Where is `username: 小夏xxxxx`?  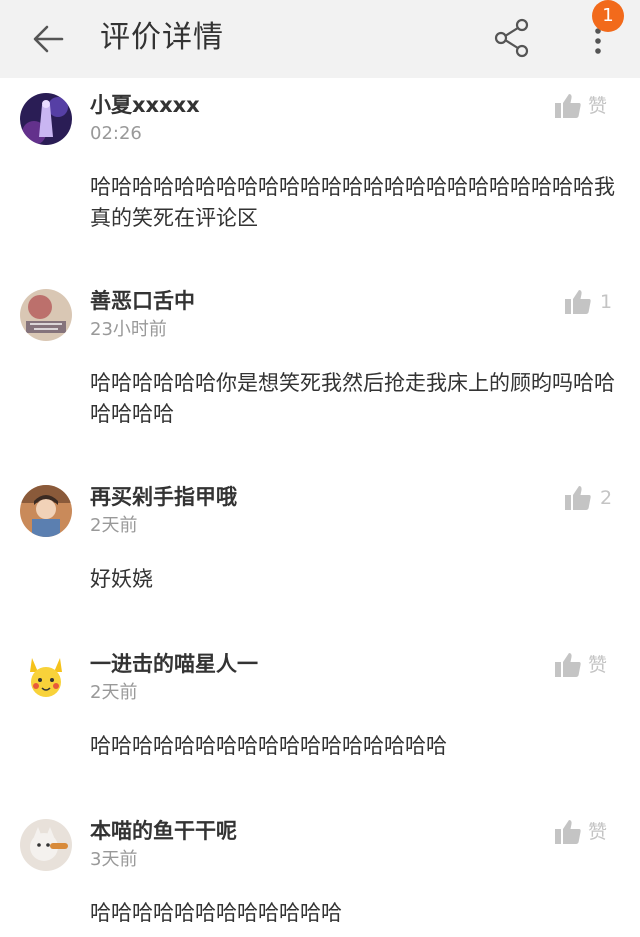
username: 小夏xxxxx is located at coordinates (145, 105).